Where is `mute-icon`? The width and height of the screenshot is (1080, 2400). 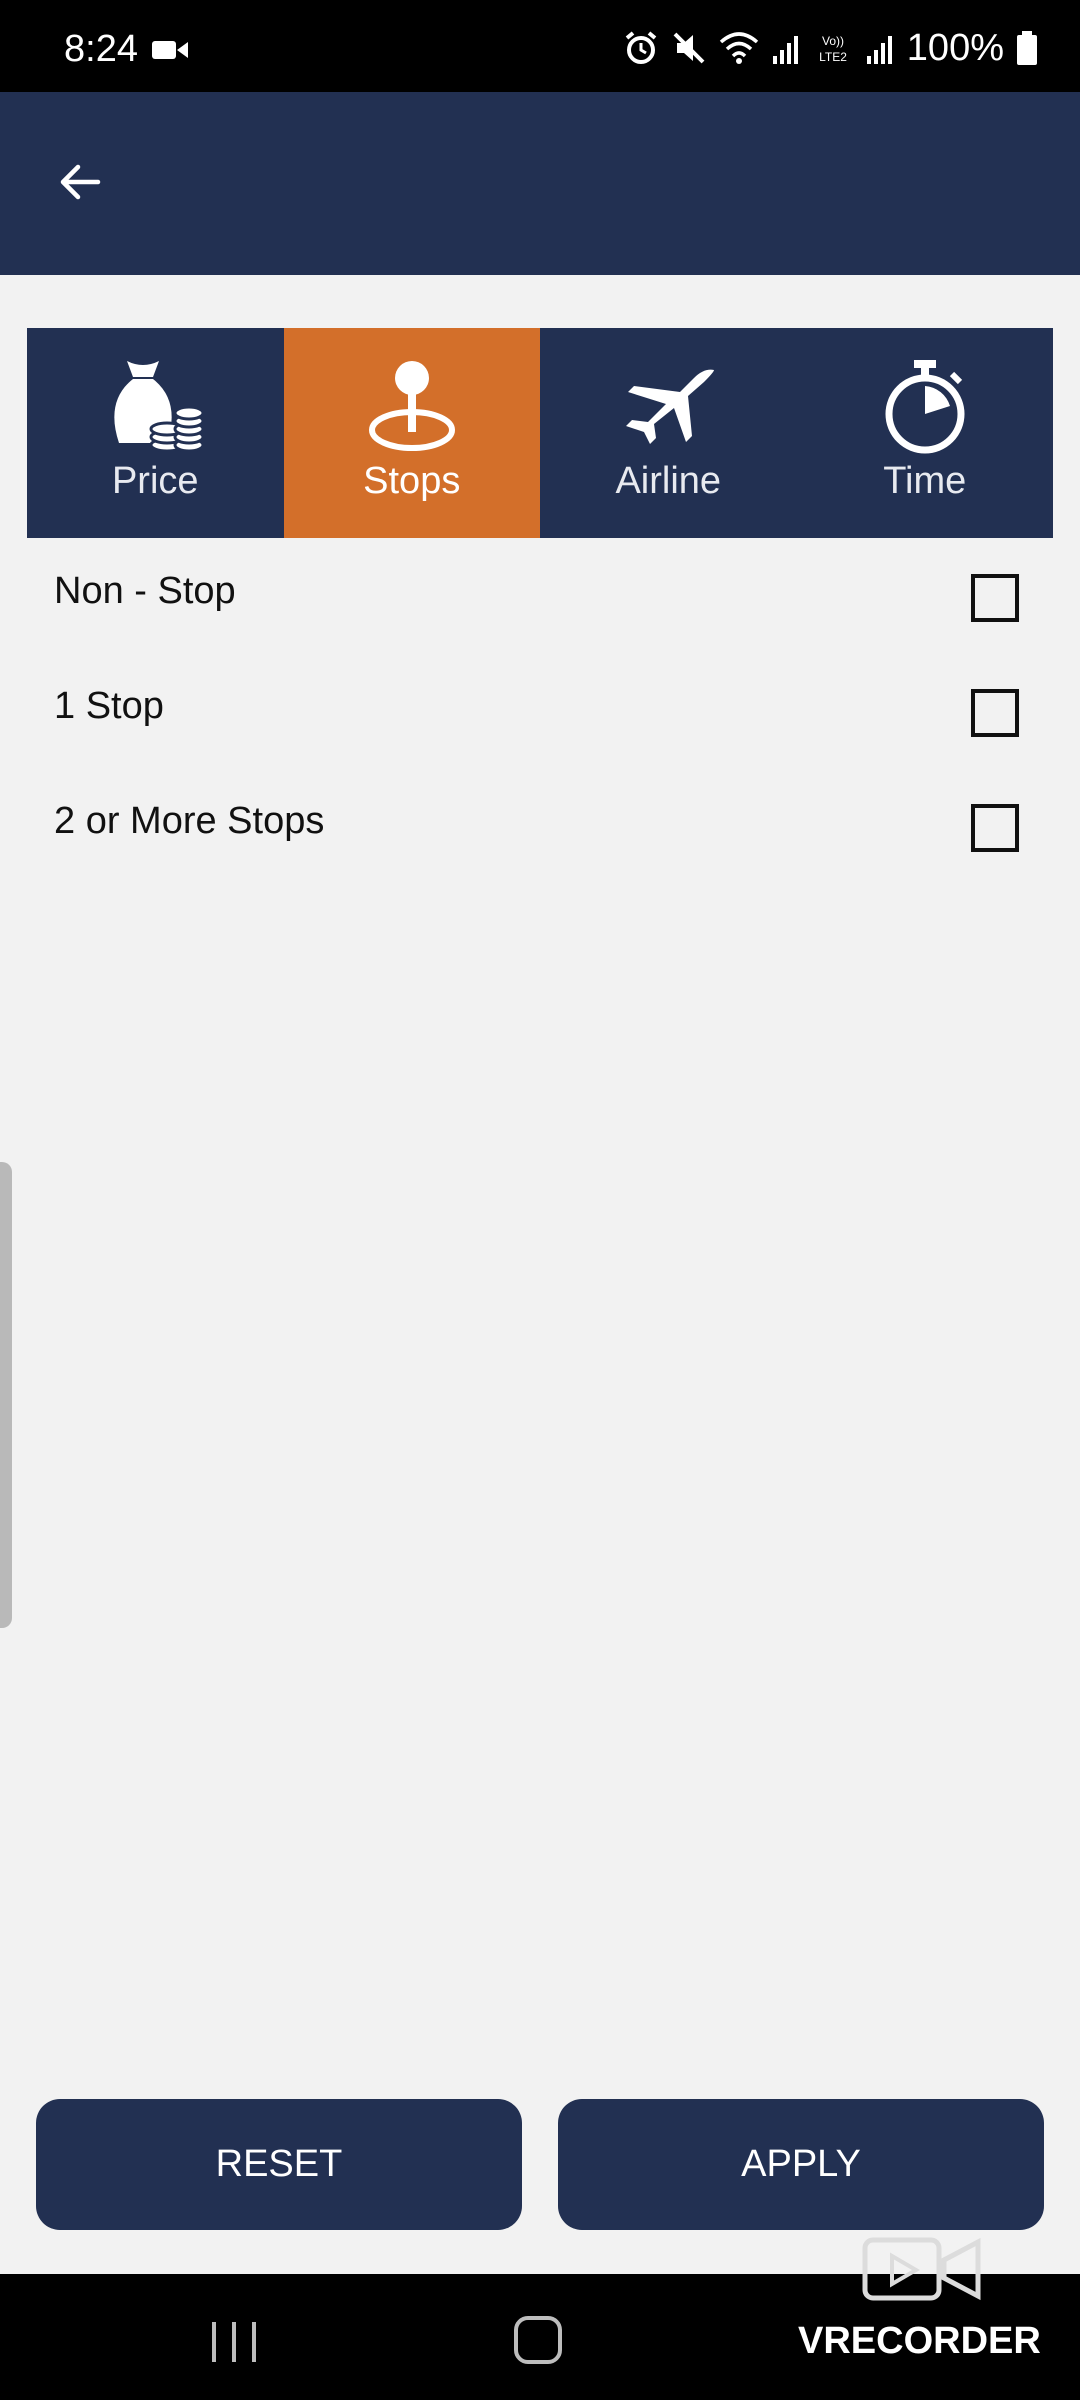
mute-icon is located at coordinates (689, 48).